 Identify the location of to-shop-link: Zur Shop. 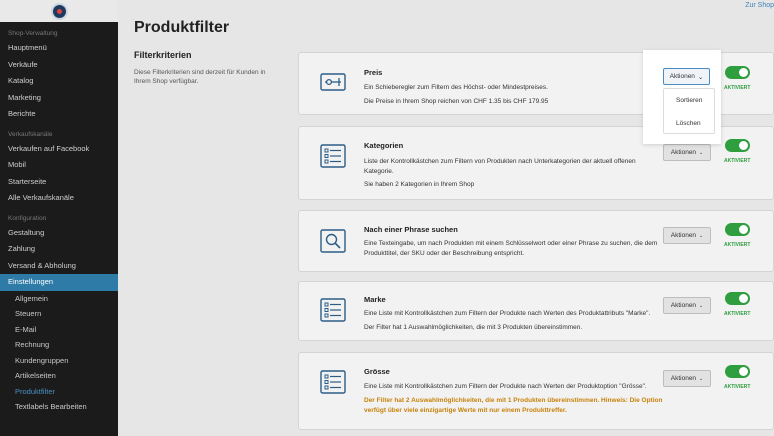
(759, 5).